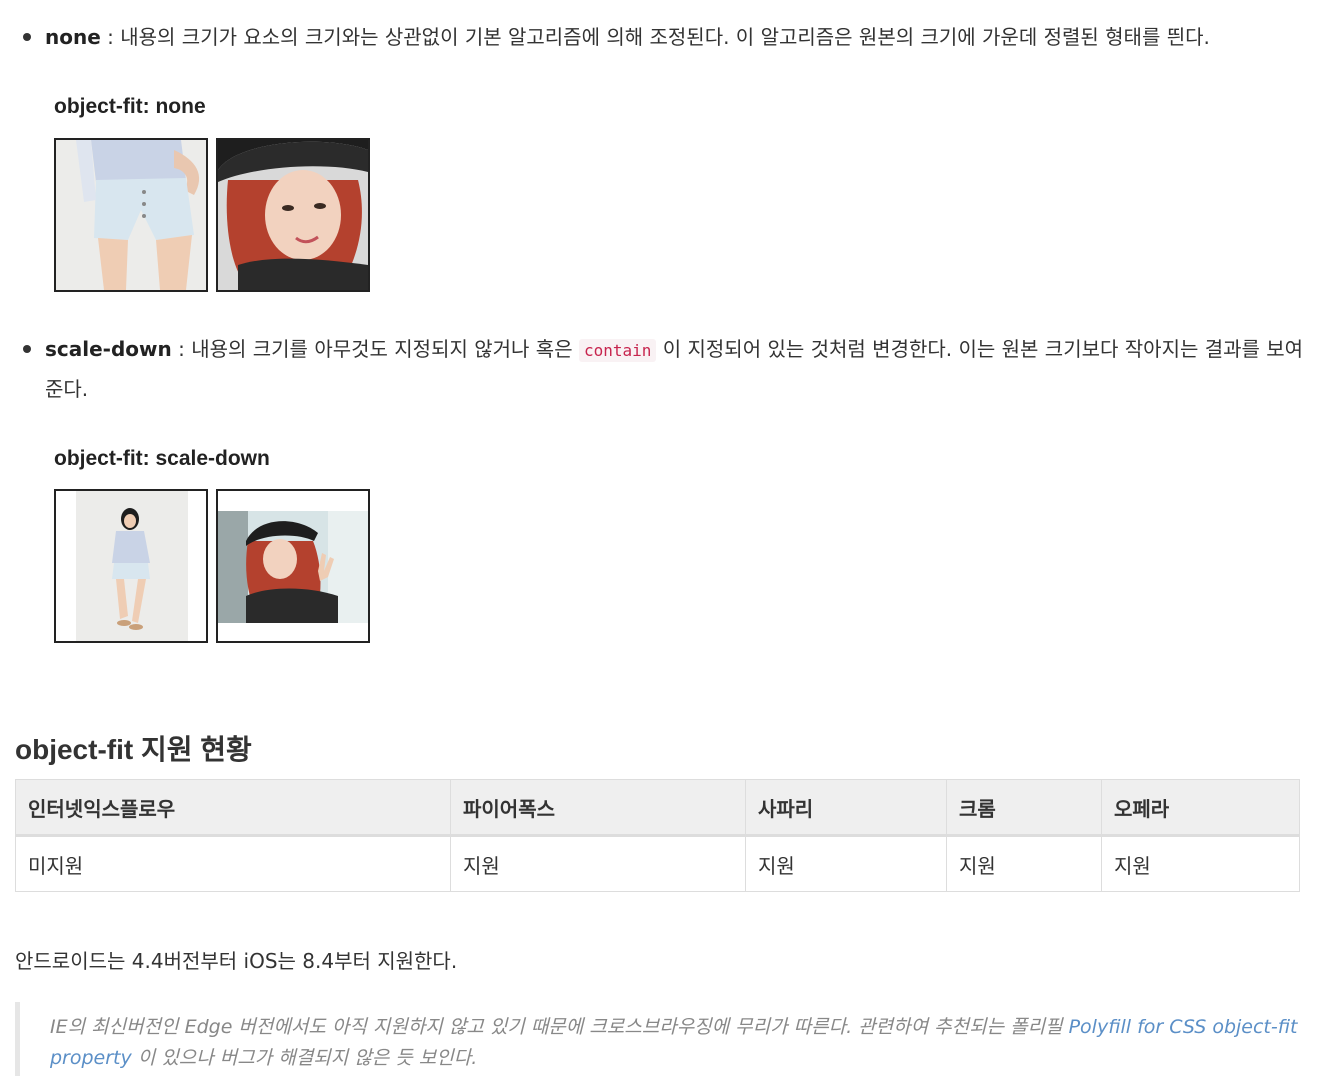 The height and width of the screenshot is (1076, 1332). I want to click on header-opera: 오페라, so click(1200, 808).